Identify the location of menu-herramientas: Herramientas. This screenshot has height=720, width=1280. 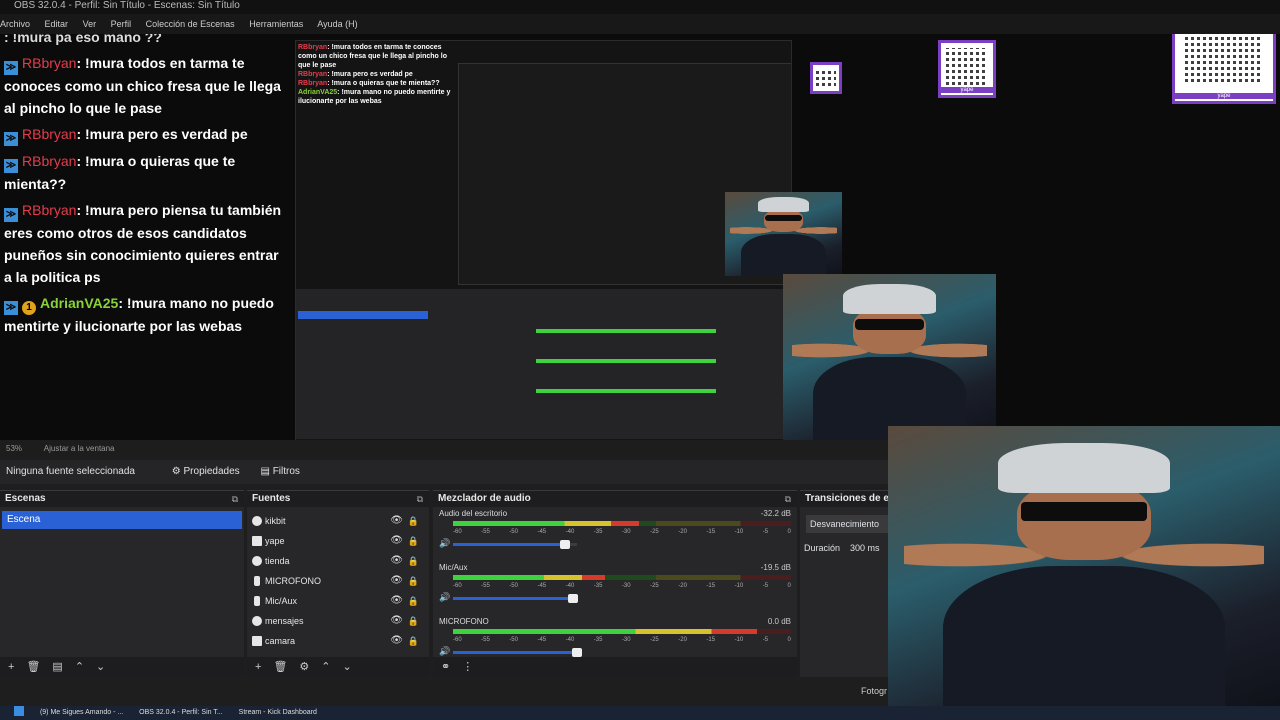
(276, 24).